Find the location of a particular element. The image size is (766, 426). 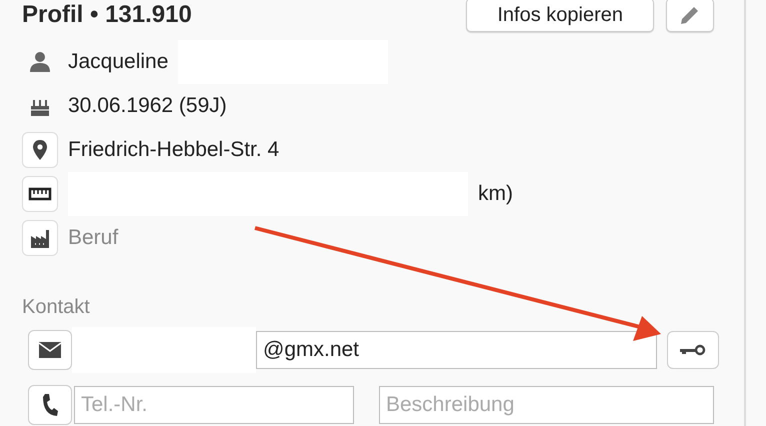

detail-text: Jacqueline is located at coordinates (118, 62).